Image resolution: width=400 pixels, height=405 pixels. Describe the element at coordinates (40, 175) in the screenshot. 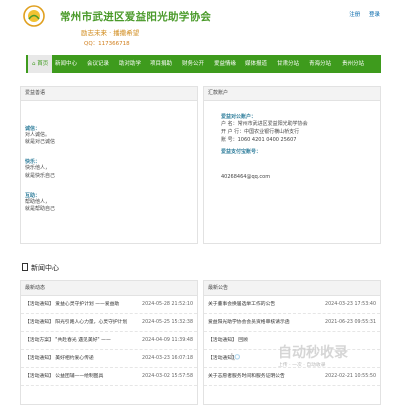

I see `motto-line: 就是快乐自己` at that location.